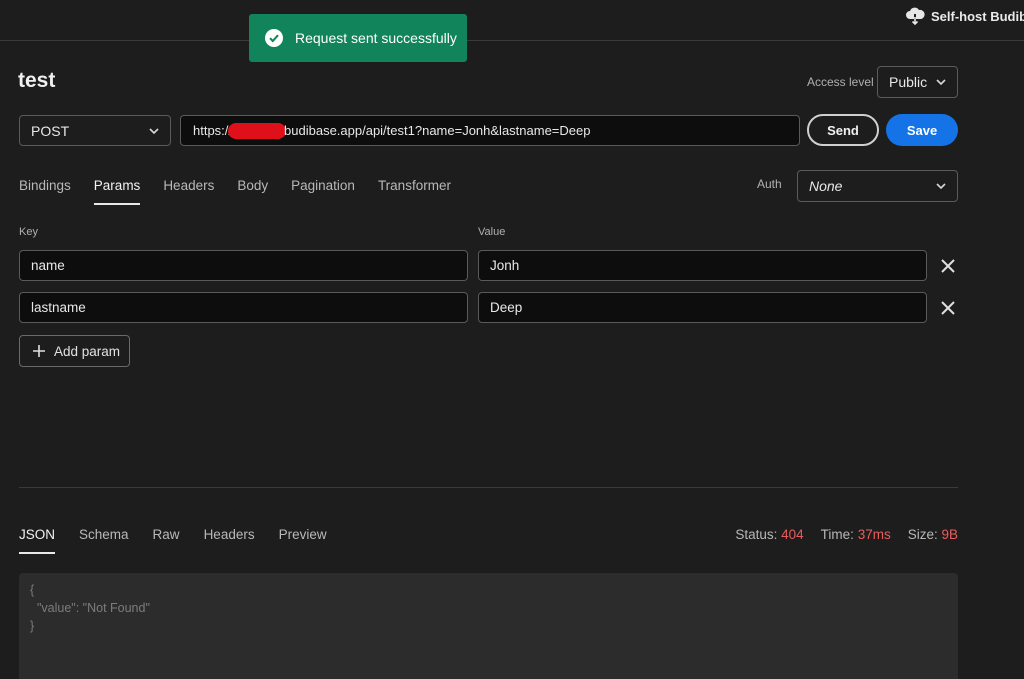 The width and height of the screenshot is (1024, 679). I want to click on response-stats: Status: 404 Time: 37ms Size: 9B, so click(846, 534).